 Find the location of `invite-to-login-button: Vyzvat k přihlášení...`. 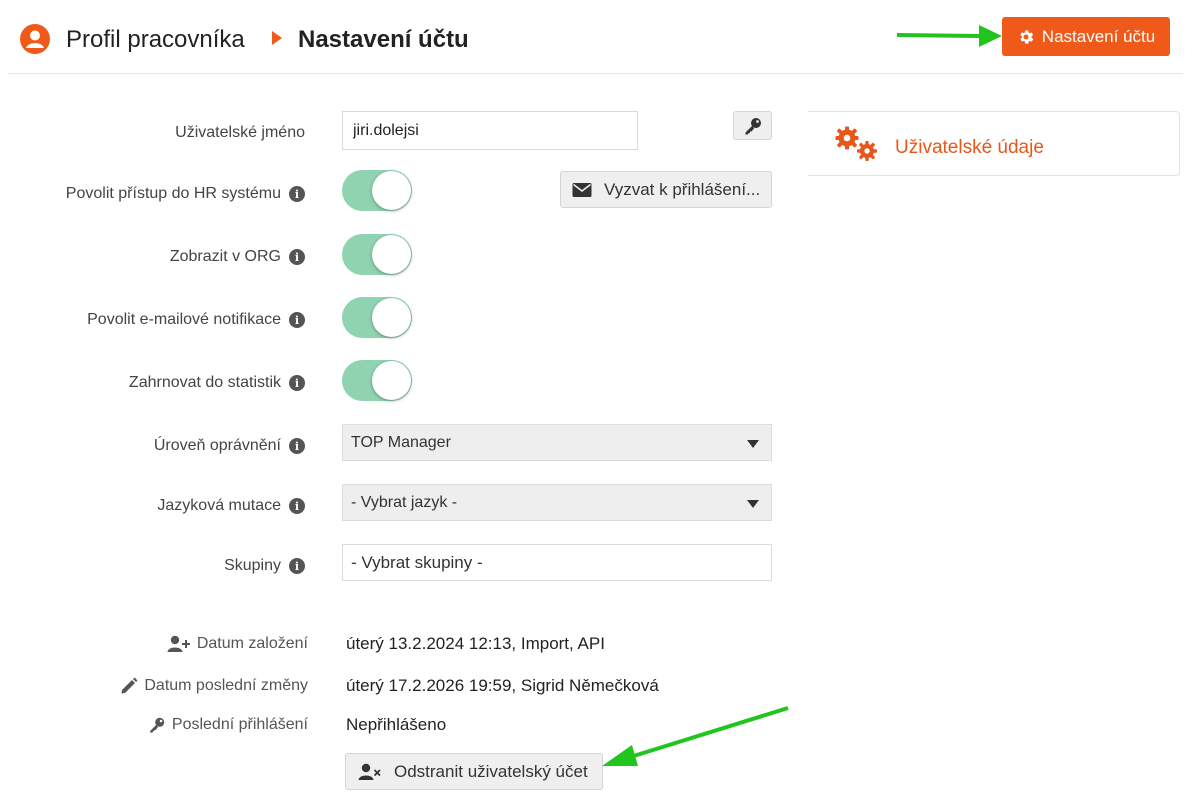

invite-to-login-button: Vyzvat k přihlášení... is located at coordinates (666, 189).